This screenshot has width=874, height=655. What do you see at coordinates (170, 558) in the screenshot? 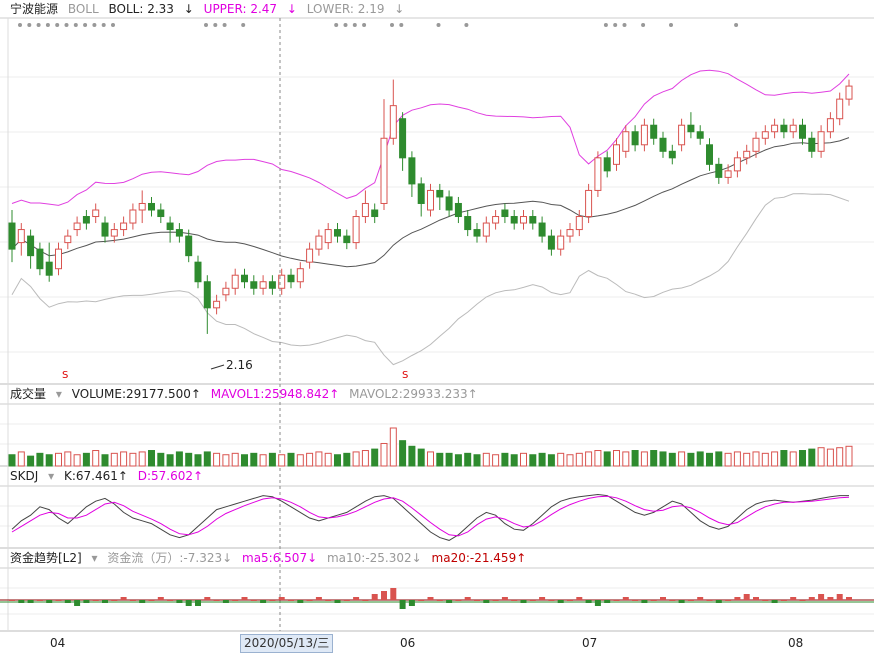
I see `fund-flow-value: 资金流（万）:-7.323↓` at bounding box center [170, 558].